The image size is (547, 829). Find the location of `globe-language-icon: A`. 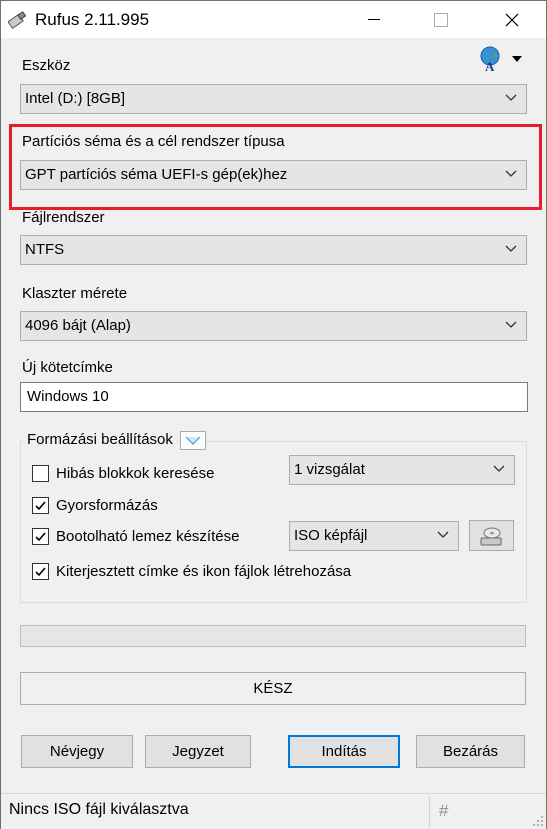

globe-language-icon: A is located at coordinates (490, 59).